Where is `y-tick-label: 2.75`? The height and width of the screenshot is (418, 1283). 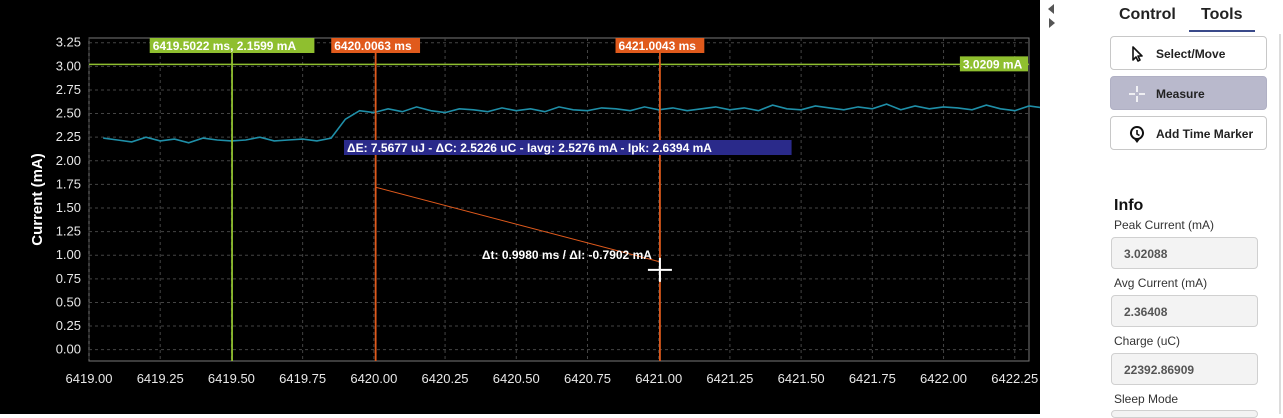 y-tick-label: 2.75 is located at coordinates (68, 89).